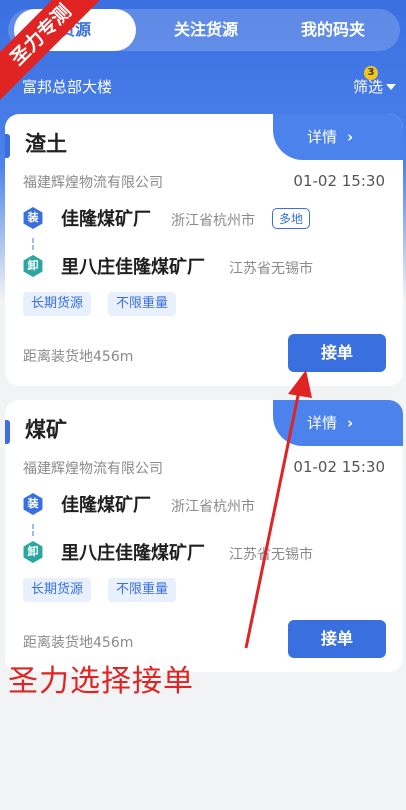 The image size is (406, 810). I want to click on filter-button: 筛选 3, so click(374, 81).